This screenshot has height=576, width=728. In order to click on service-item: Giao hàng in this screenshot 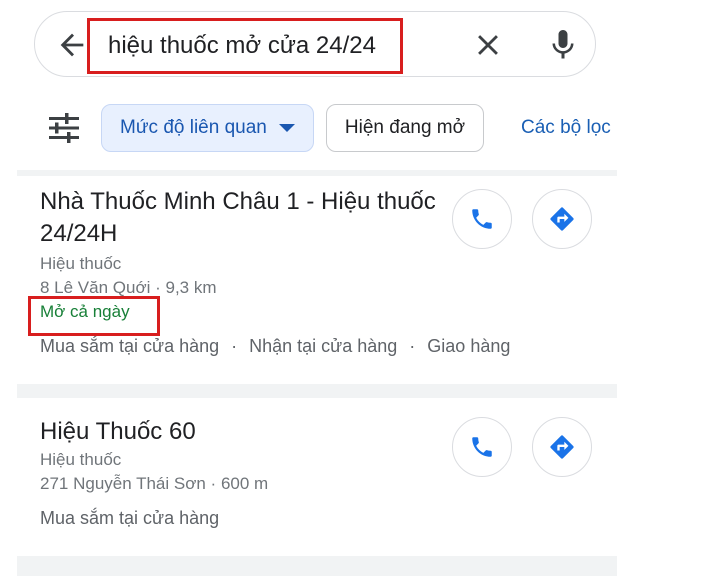, I will do `click(469, 346)`.